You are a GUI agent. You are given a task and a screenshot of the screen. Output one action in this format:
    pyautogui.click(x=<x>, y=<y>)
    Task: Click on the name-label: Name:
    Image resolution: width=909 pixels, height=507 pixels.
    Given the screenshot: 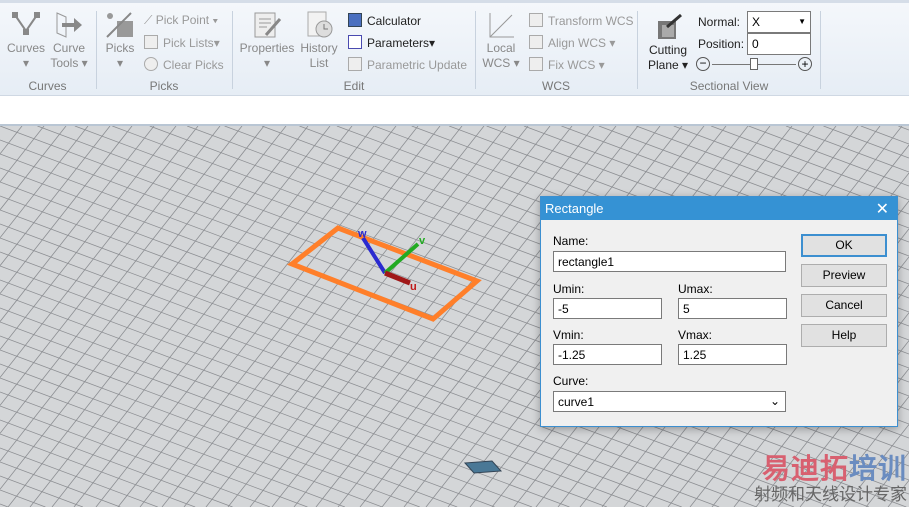 What is the action you would take?
    pyautogui.click(x=571, y=241)
    